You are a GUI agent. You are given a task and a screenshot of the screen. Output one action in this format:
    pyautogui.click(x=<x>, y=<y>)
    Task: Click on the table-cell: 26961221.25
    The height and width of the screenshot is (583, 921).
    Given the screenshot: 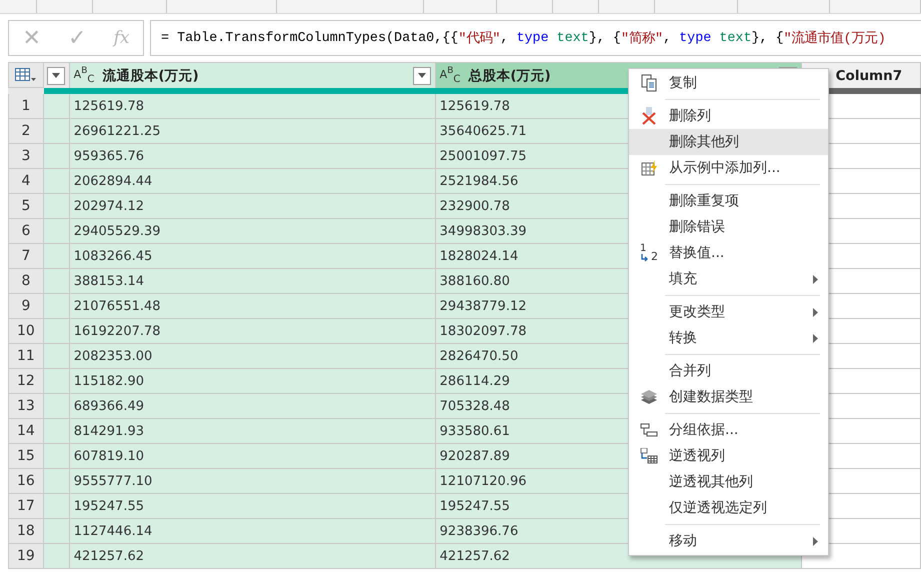 What is the action you would take?
    pyautogui.click(x=253, y=131)
    